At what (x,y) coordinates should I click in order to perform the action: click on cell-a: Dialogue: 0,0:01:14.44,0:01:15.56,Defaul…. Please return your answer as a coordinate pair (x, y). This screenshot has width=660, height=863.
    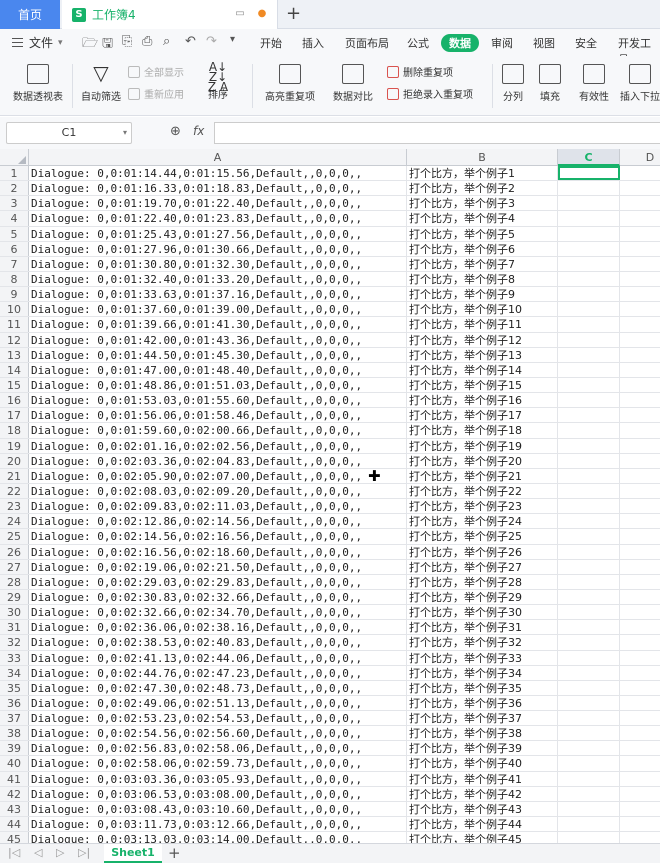
    Looking at the image, I should click on (218, 173).